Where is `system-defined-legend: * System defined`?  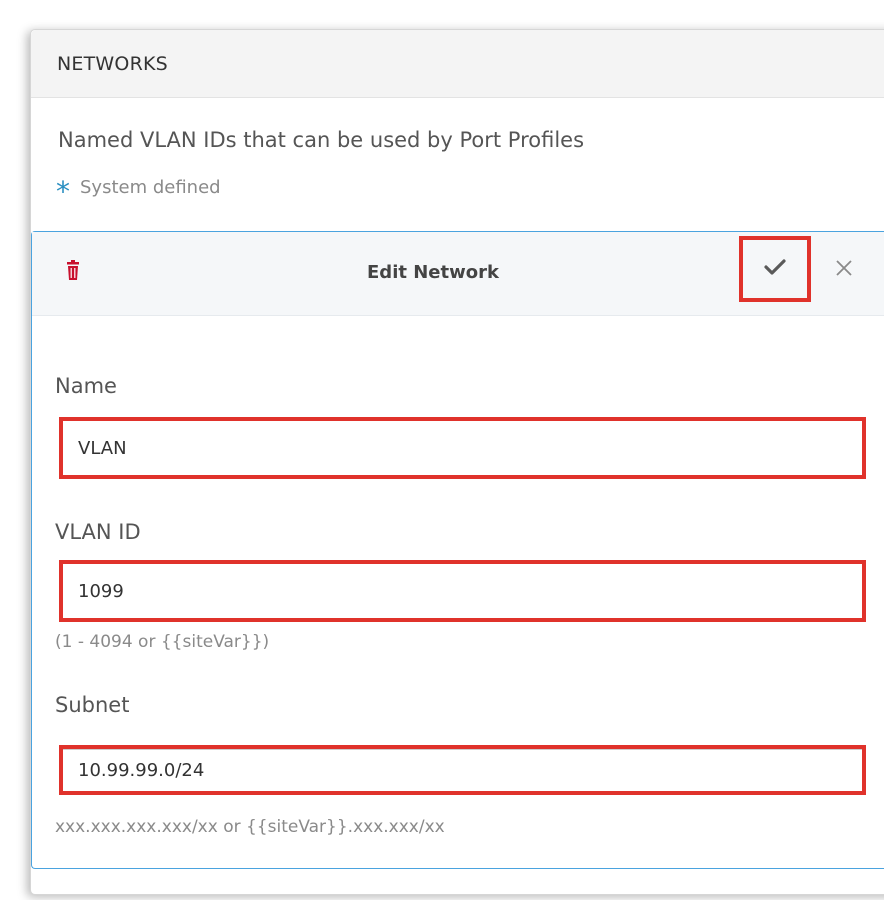 system-defined-legend: * System defined is located at coordinates (138, 189).